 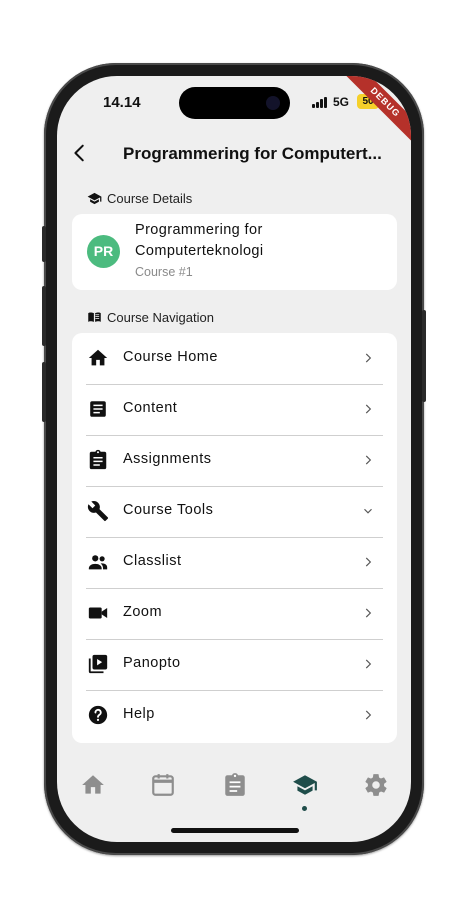 I want to click on help-circle-icon, so click(x=98, y=715).